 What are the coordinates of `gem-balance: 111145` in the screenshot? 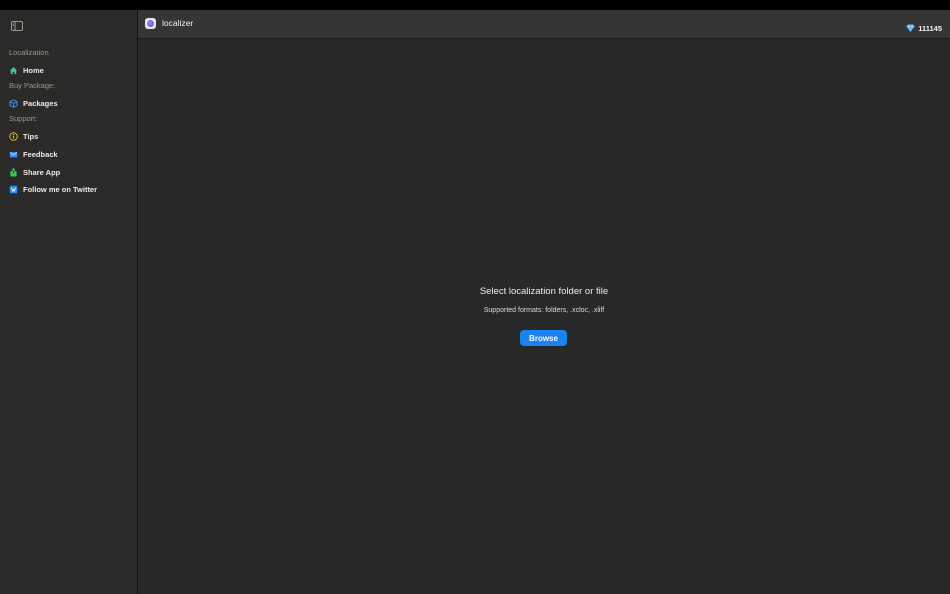 It's located at (924, 28).